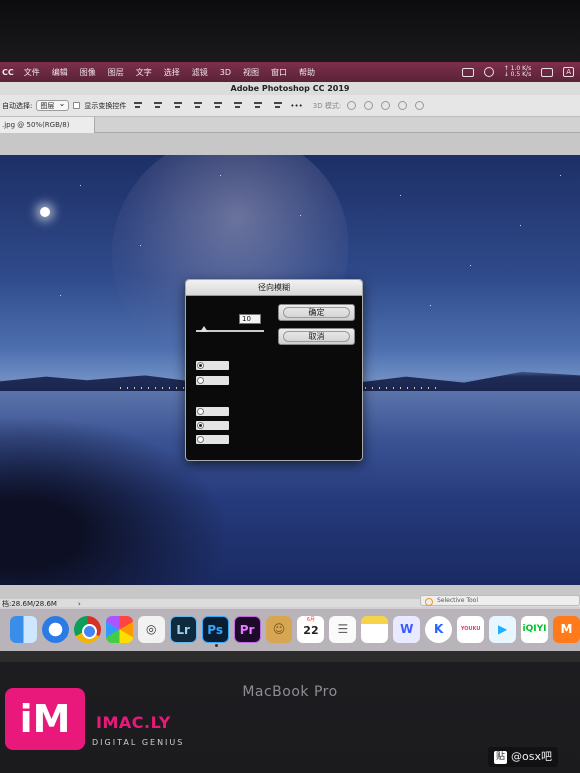 The width and height of the screenshot is (580, 773). What do you see at coordinates (274, 370) in the screenshot?
I see `radial-blur-dialog: 径向模糊 10 确定 取消` at bounding box center [274, 370].